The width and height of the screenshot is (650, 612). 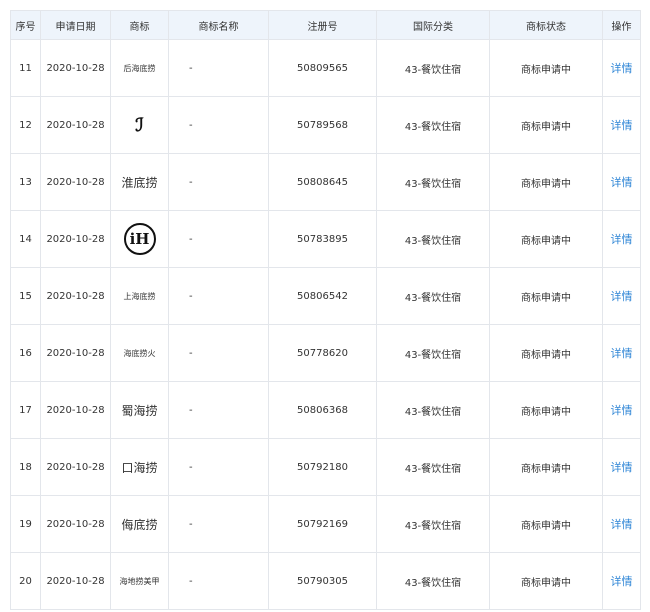 I want to click on row-reg-number: 50806542, so click(x=322, y=296).